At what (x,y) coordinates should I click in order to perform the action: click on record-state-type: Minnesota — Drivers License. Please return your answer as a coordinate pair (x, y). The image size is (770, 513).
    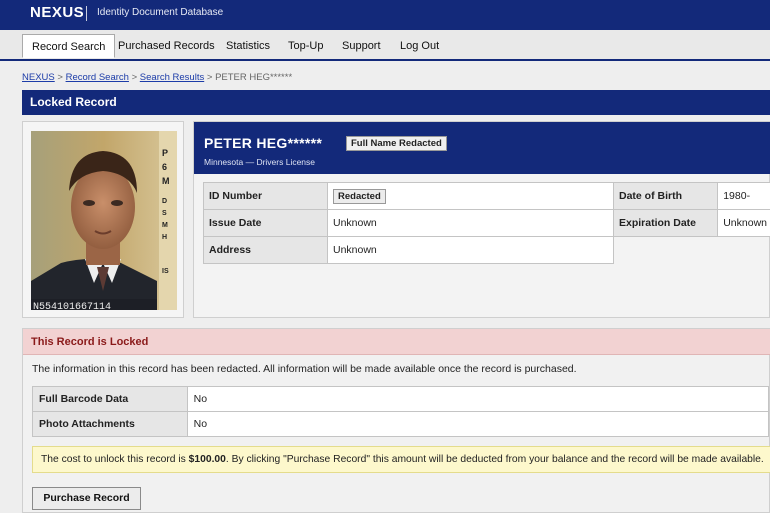
    Looking at the image, I should click on (260, 162).